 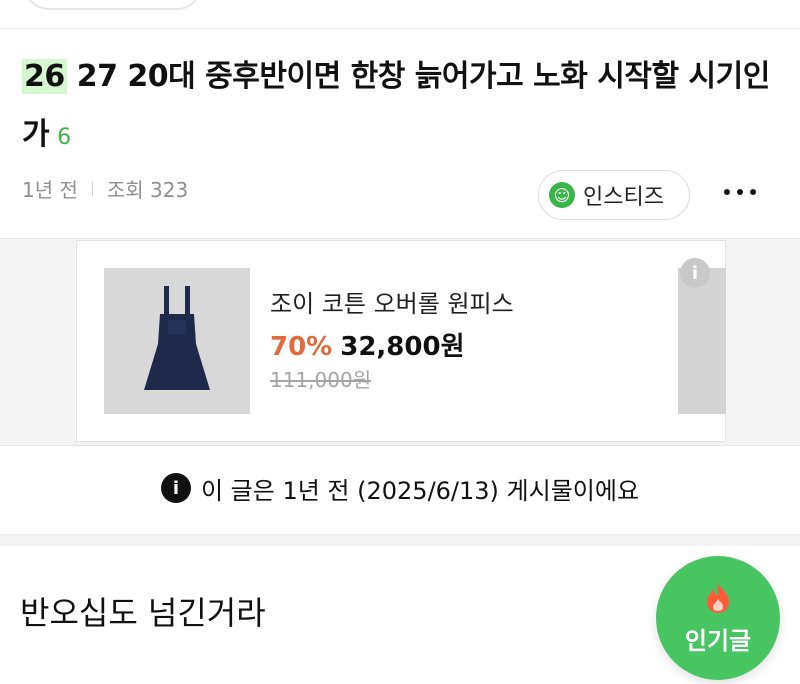 I want to click on dress-image, so click(x=177, y=338).